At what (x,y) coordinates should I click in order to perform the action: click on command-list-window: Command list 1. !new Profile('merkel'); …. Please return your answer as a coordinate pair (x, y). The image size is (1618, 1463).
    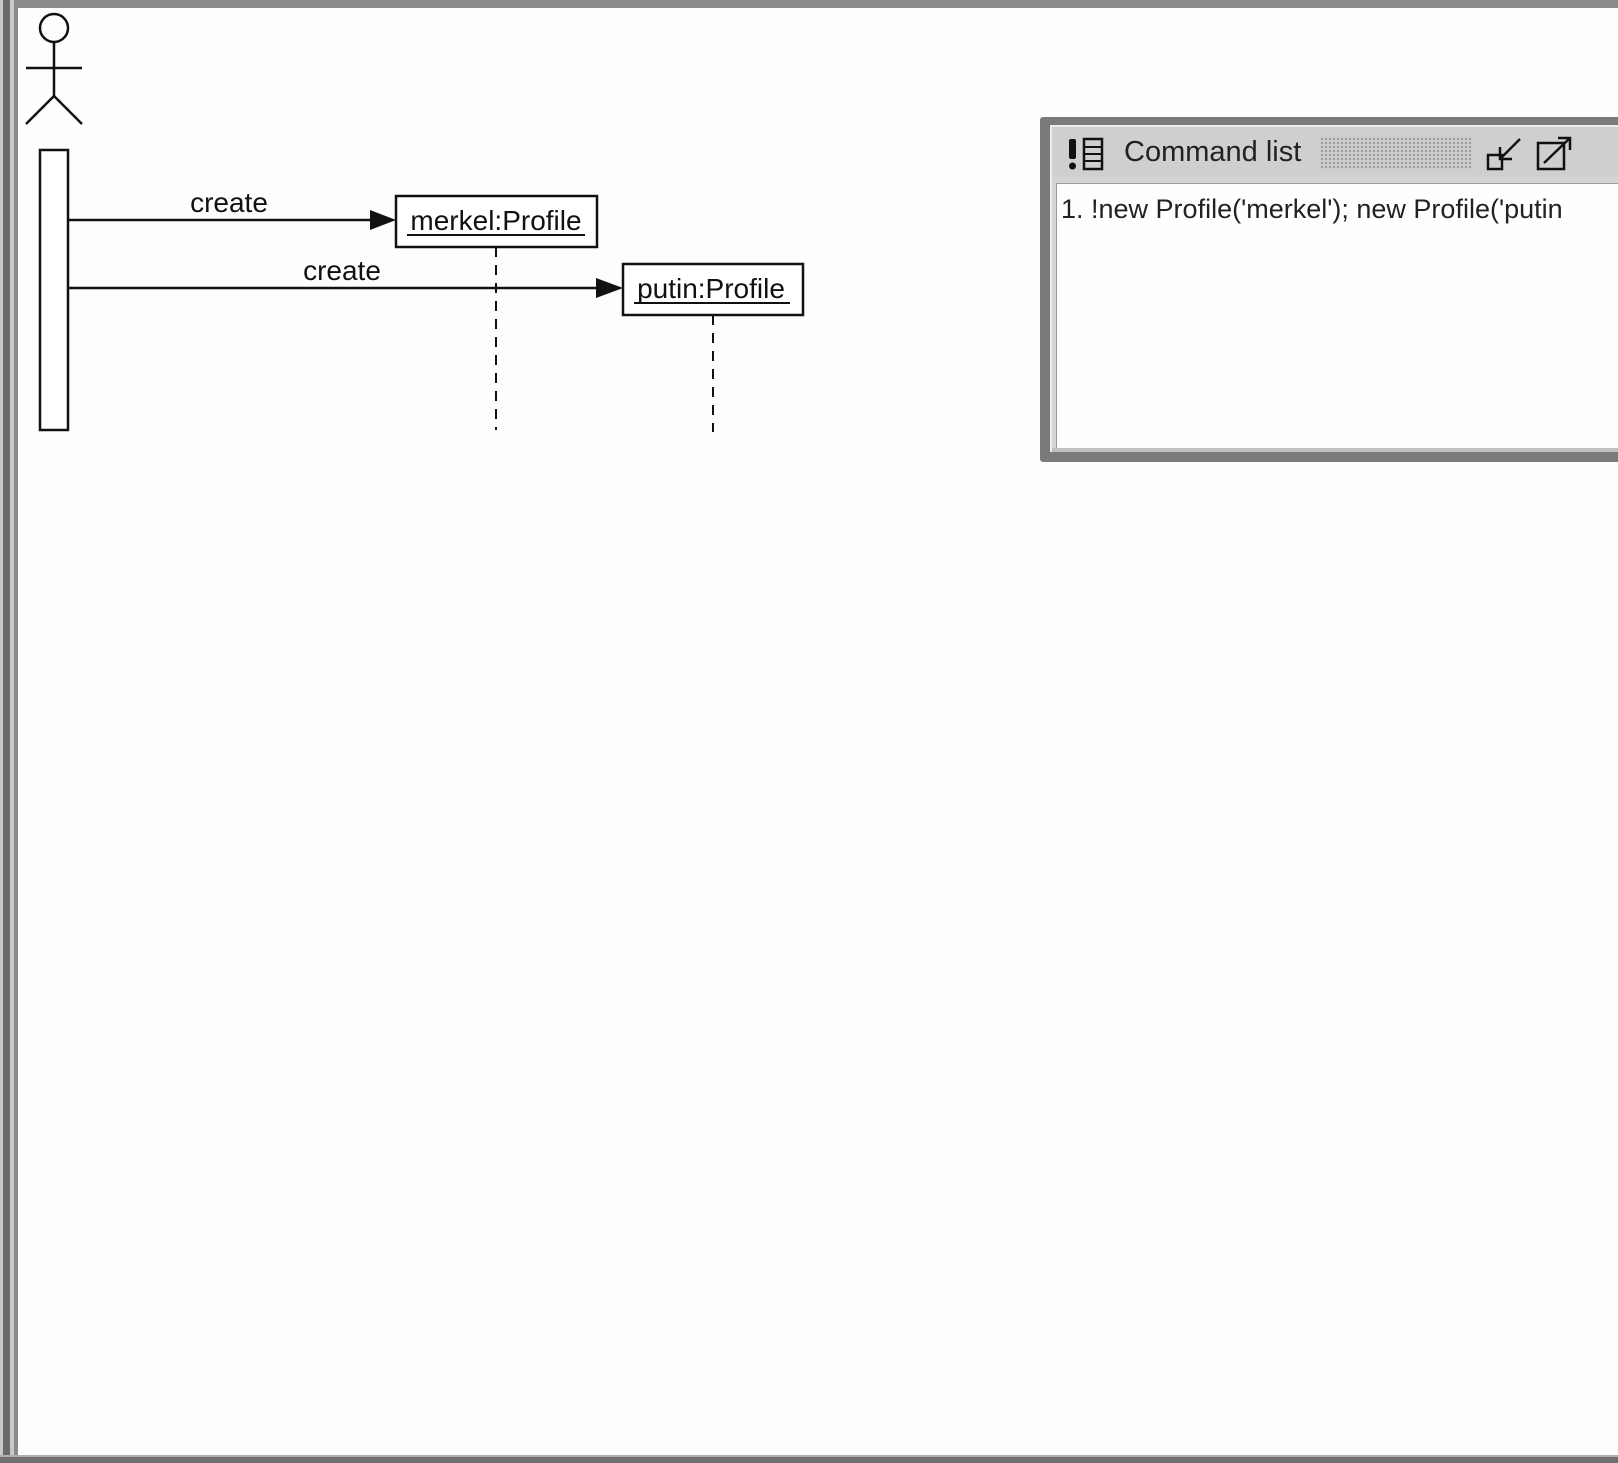
    Looking at the image, I should click on (1329, 289).